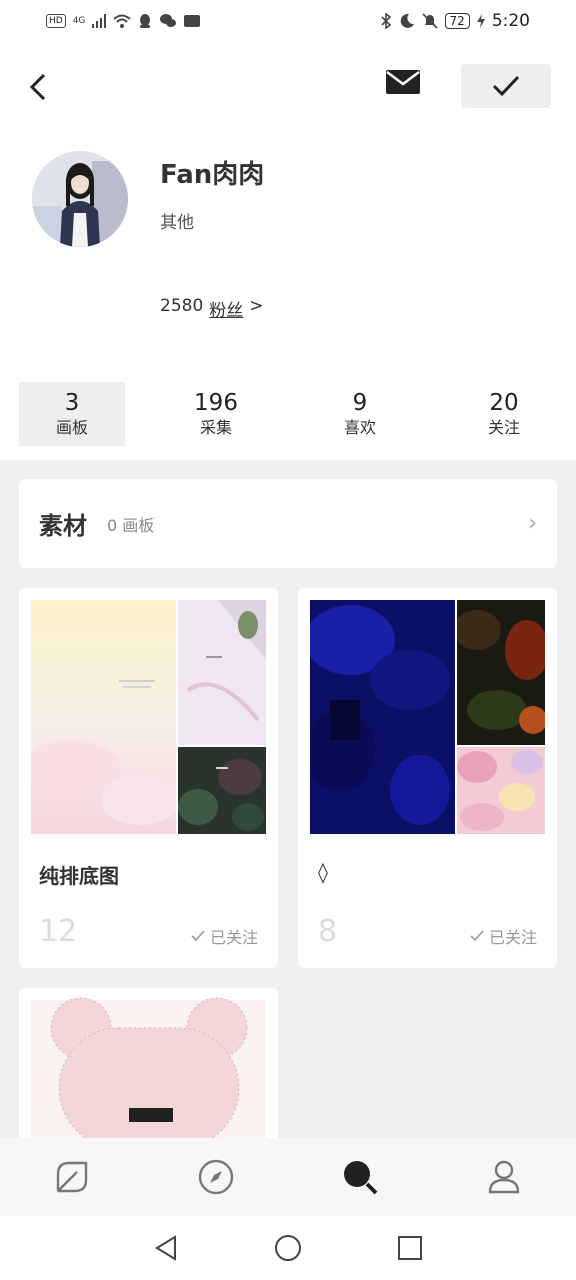 Image resolution: width=576 pixels, height=1280 pixels. I want to click on signal-icon, so click(99, 21).